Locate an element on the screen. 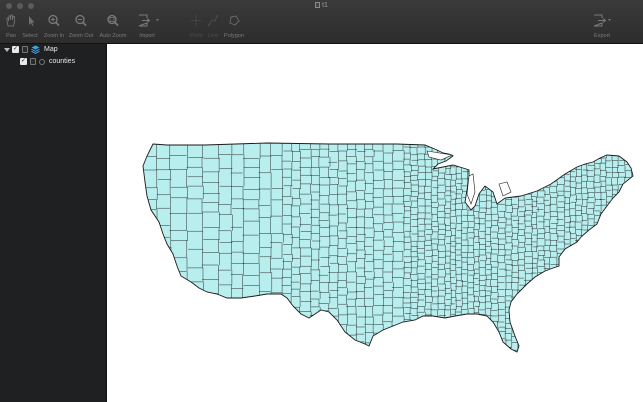 The image size is (643, 402). auto-zoom-button: Auto Zoom is located at coordinates (113, 28).